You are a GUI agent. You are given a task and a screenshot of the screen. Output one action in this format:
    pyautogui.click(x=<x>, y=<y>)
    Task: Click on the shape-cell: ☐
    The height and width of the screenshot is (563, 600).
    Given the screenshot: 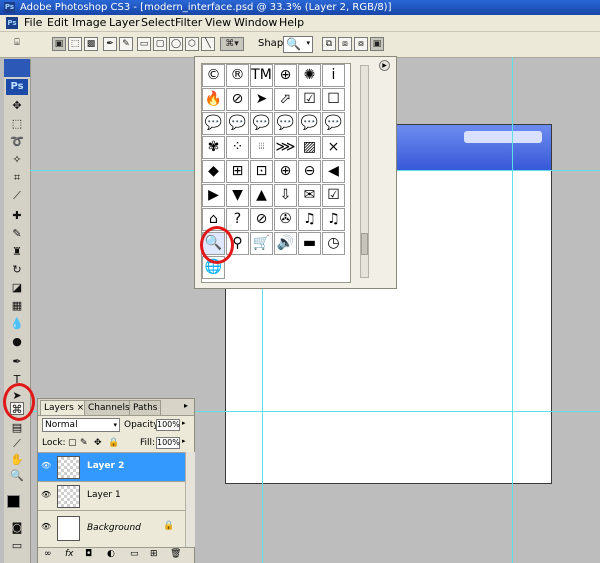 What is the action you would take?
    pyautogui.click(x=333, y=99)
    